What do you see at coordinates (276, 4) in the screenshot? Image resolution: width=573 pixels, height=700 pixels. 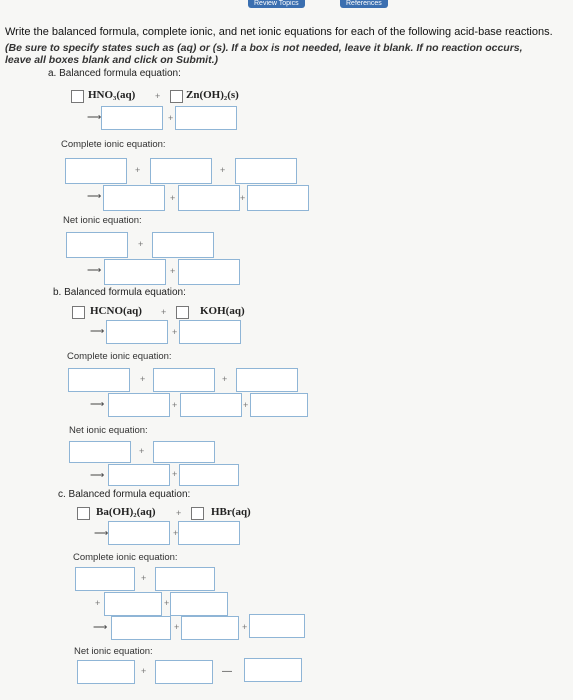 I see `review-topics-link: Review Topics` at bounding box center [276, 4].